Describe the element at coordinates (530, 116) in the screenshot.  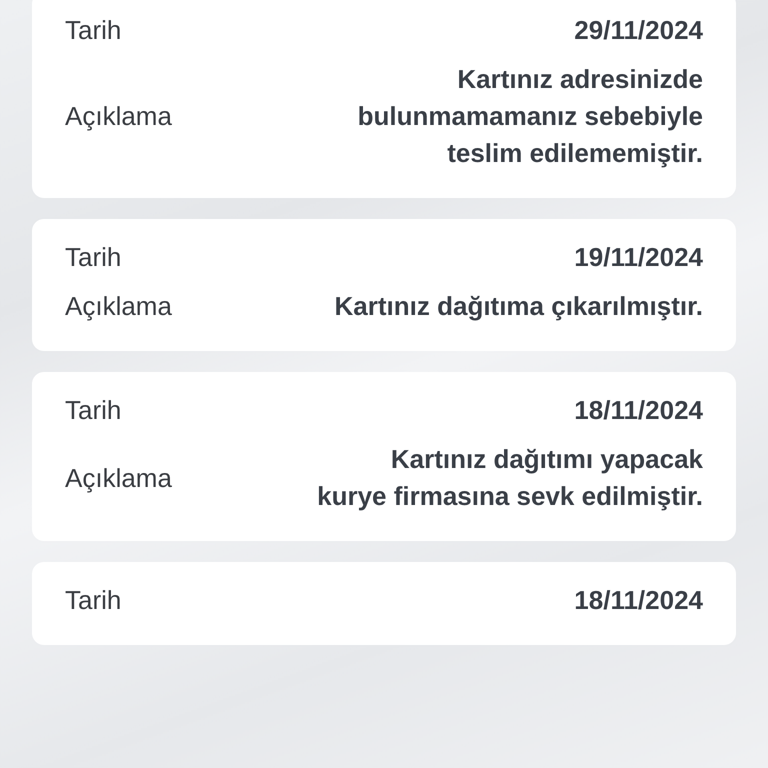
I see `field-value: Kartınız adresinizde bulunmamamanız sebebiyle teslim edilememiştir.` at that location.